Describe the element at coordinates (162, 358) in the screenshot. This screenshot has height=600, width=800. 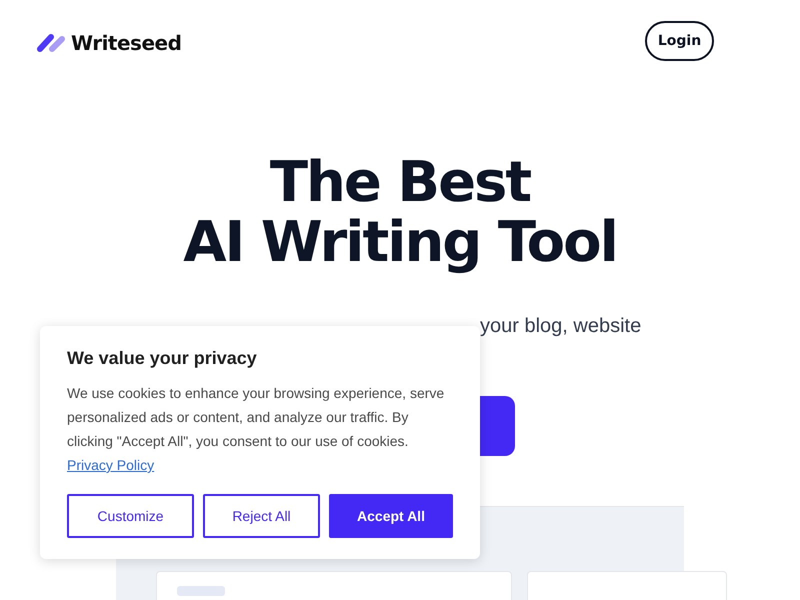
I see `dialog-title: We value your privacy` at that location.